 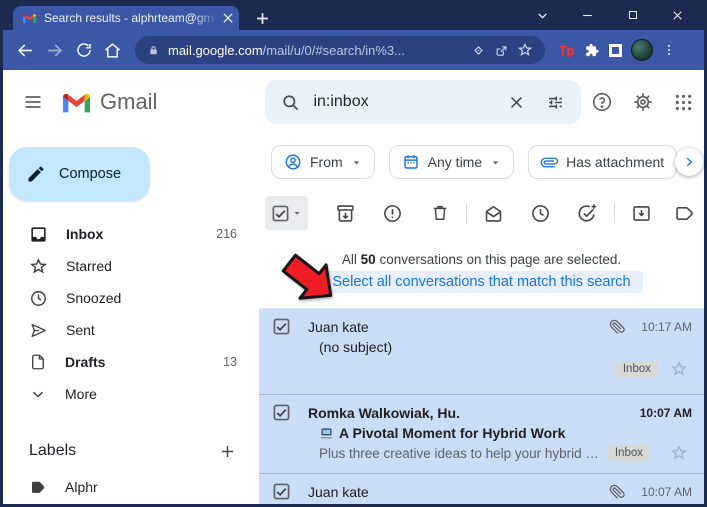 I want to click on minimize-button, so click(x=587, y=15).